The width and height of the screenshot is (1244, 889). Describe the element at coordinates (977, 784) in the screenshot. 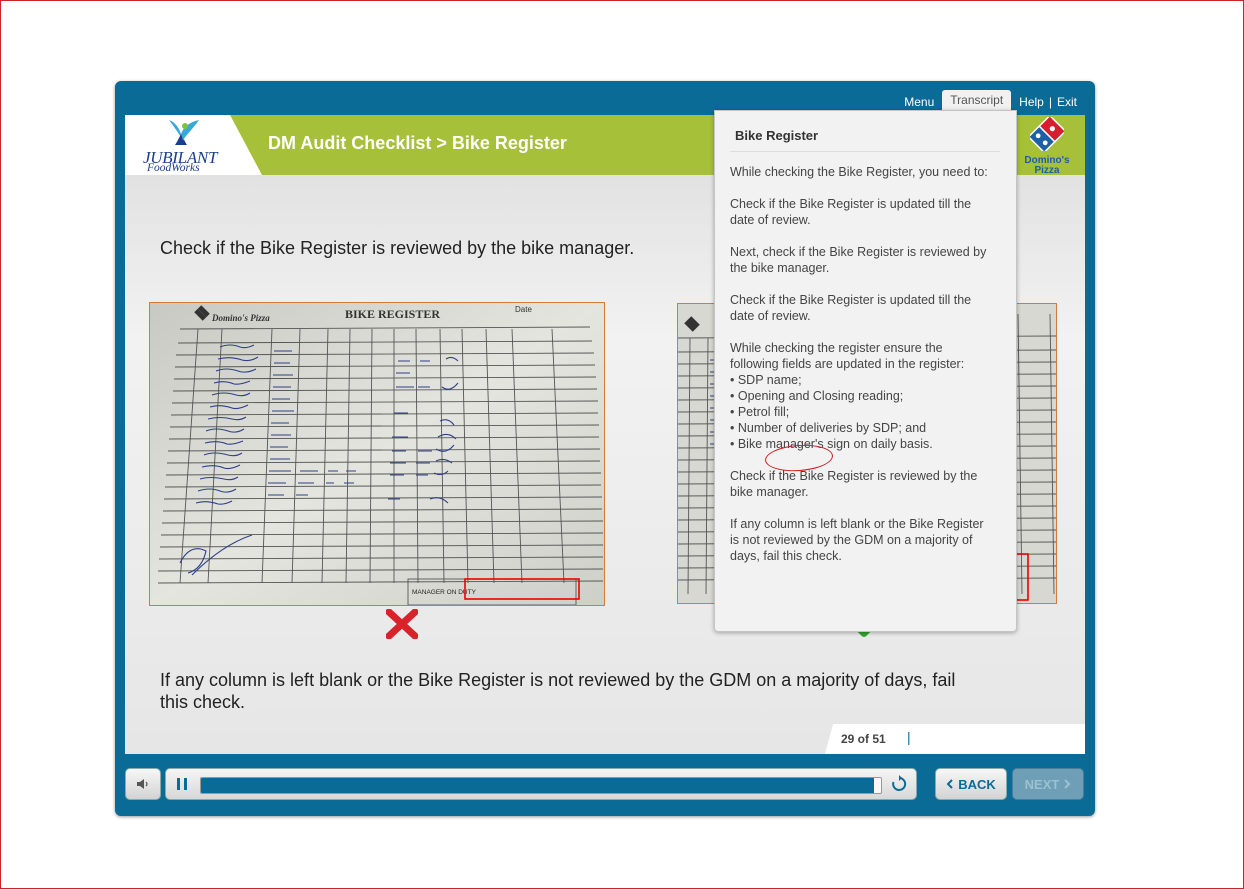

I see `back-label: BACK` at that location.